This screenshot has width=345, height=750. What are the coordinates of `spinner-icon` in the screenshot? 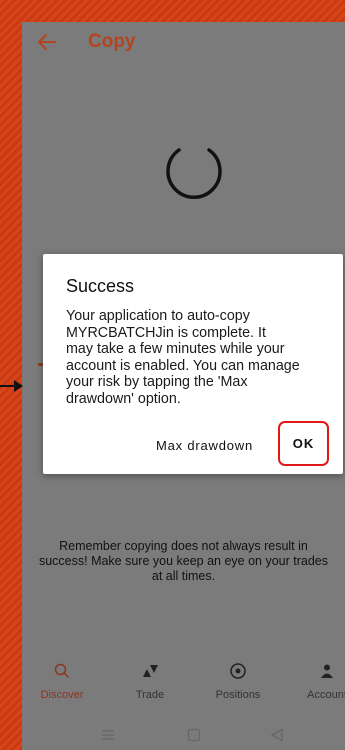 It's located at (194, 173).